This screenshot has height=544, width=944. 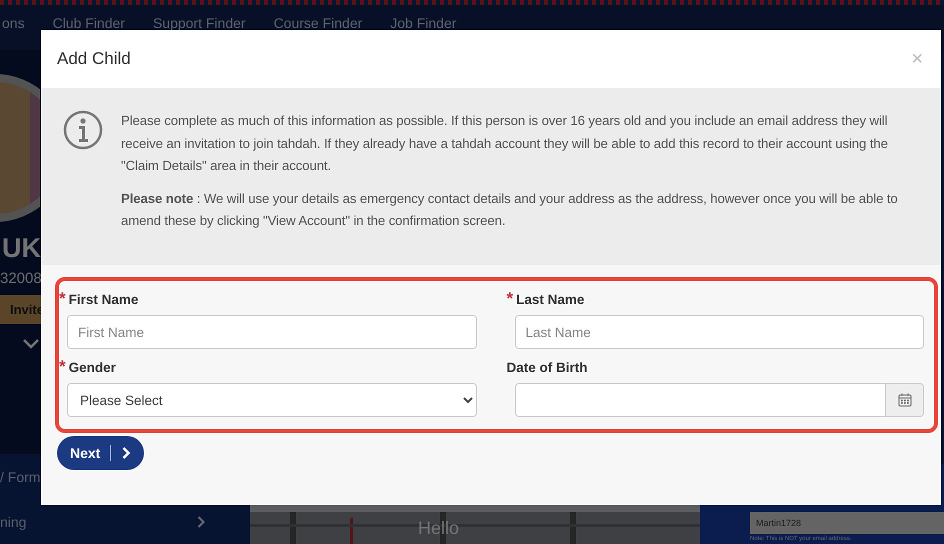 I want to click on calendar-icon, so click(x=905, y=400).